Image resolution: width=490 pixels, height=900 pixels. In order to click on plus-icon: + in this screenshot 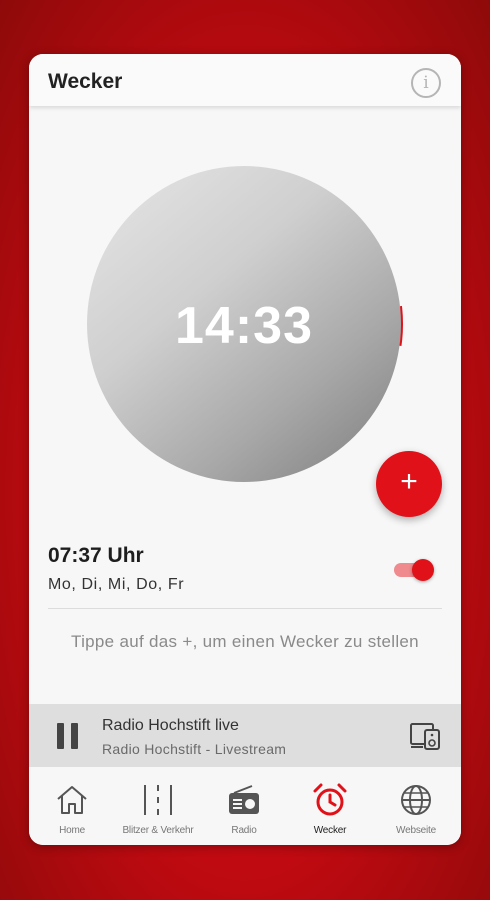, I will do `click(409, 481)`.